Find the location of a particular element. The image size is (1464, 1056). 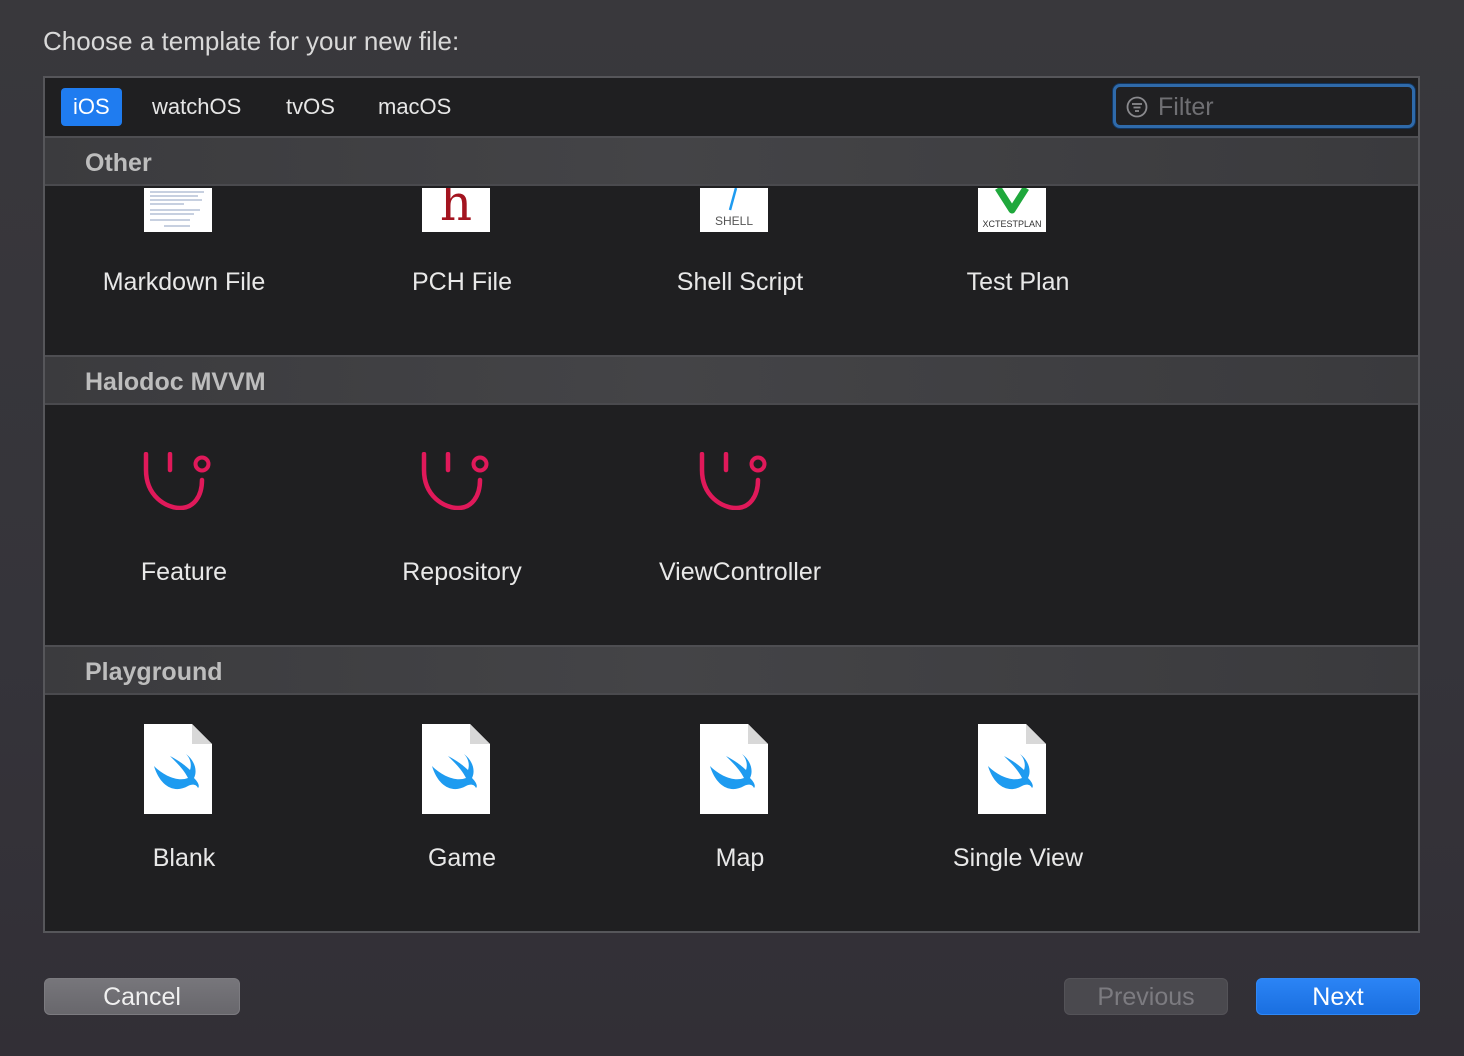

template-feature: Feature is located at coordinates (184, 538).